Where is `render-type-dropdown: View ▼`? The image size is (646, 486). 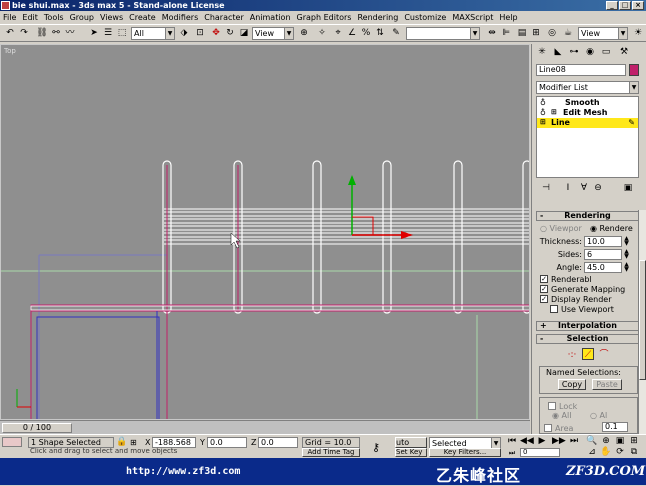 render-type-dropdown: View ▼ is located at coordinates (603, 33).